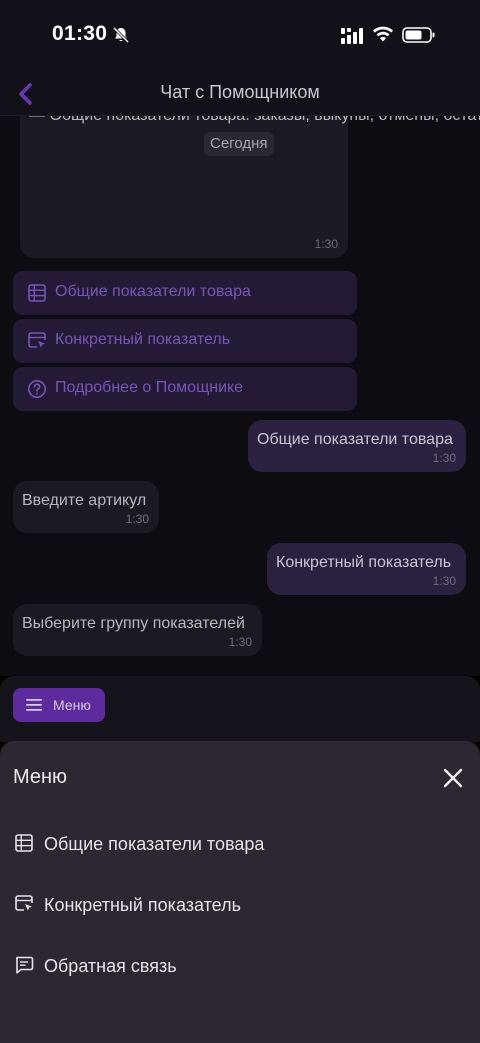  I want to click on sheet-item-label: Конкретный показатель, so click(142, 905).